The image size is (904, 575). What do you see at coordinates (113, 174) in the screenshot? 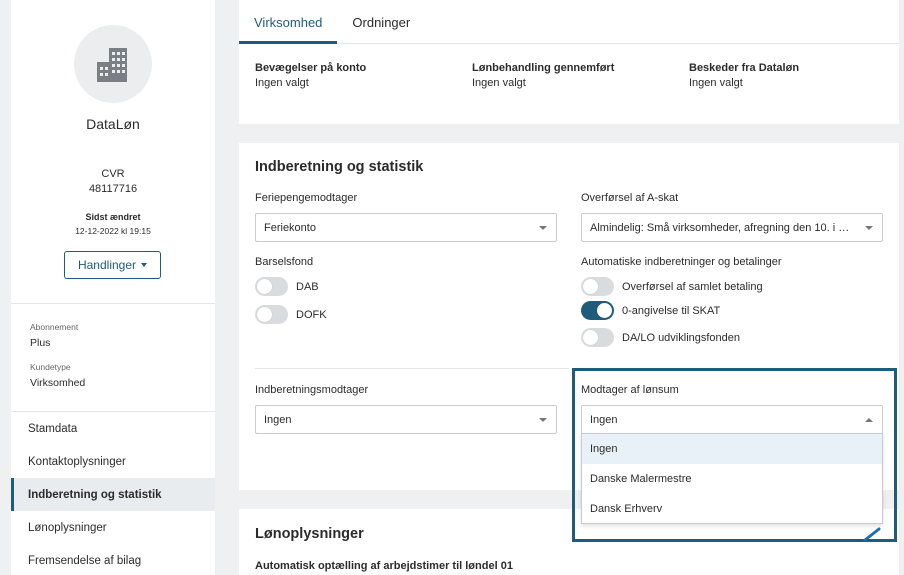
I see `cvr-label: CVR` at bounding box center [113, 174].